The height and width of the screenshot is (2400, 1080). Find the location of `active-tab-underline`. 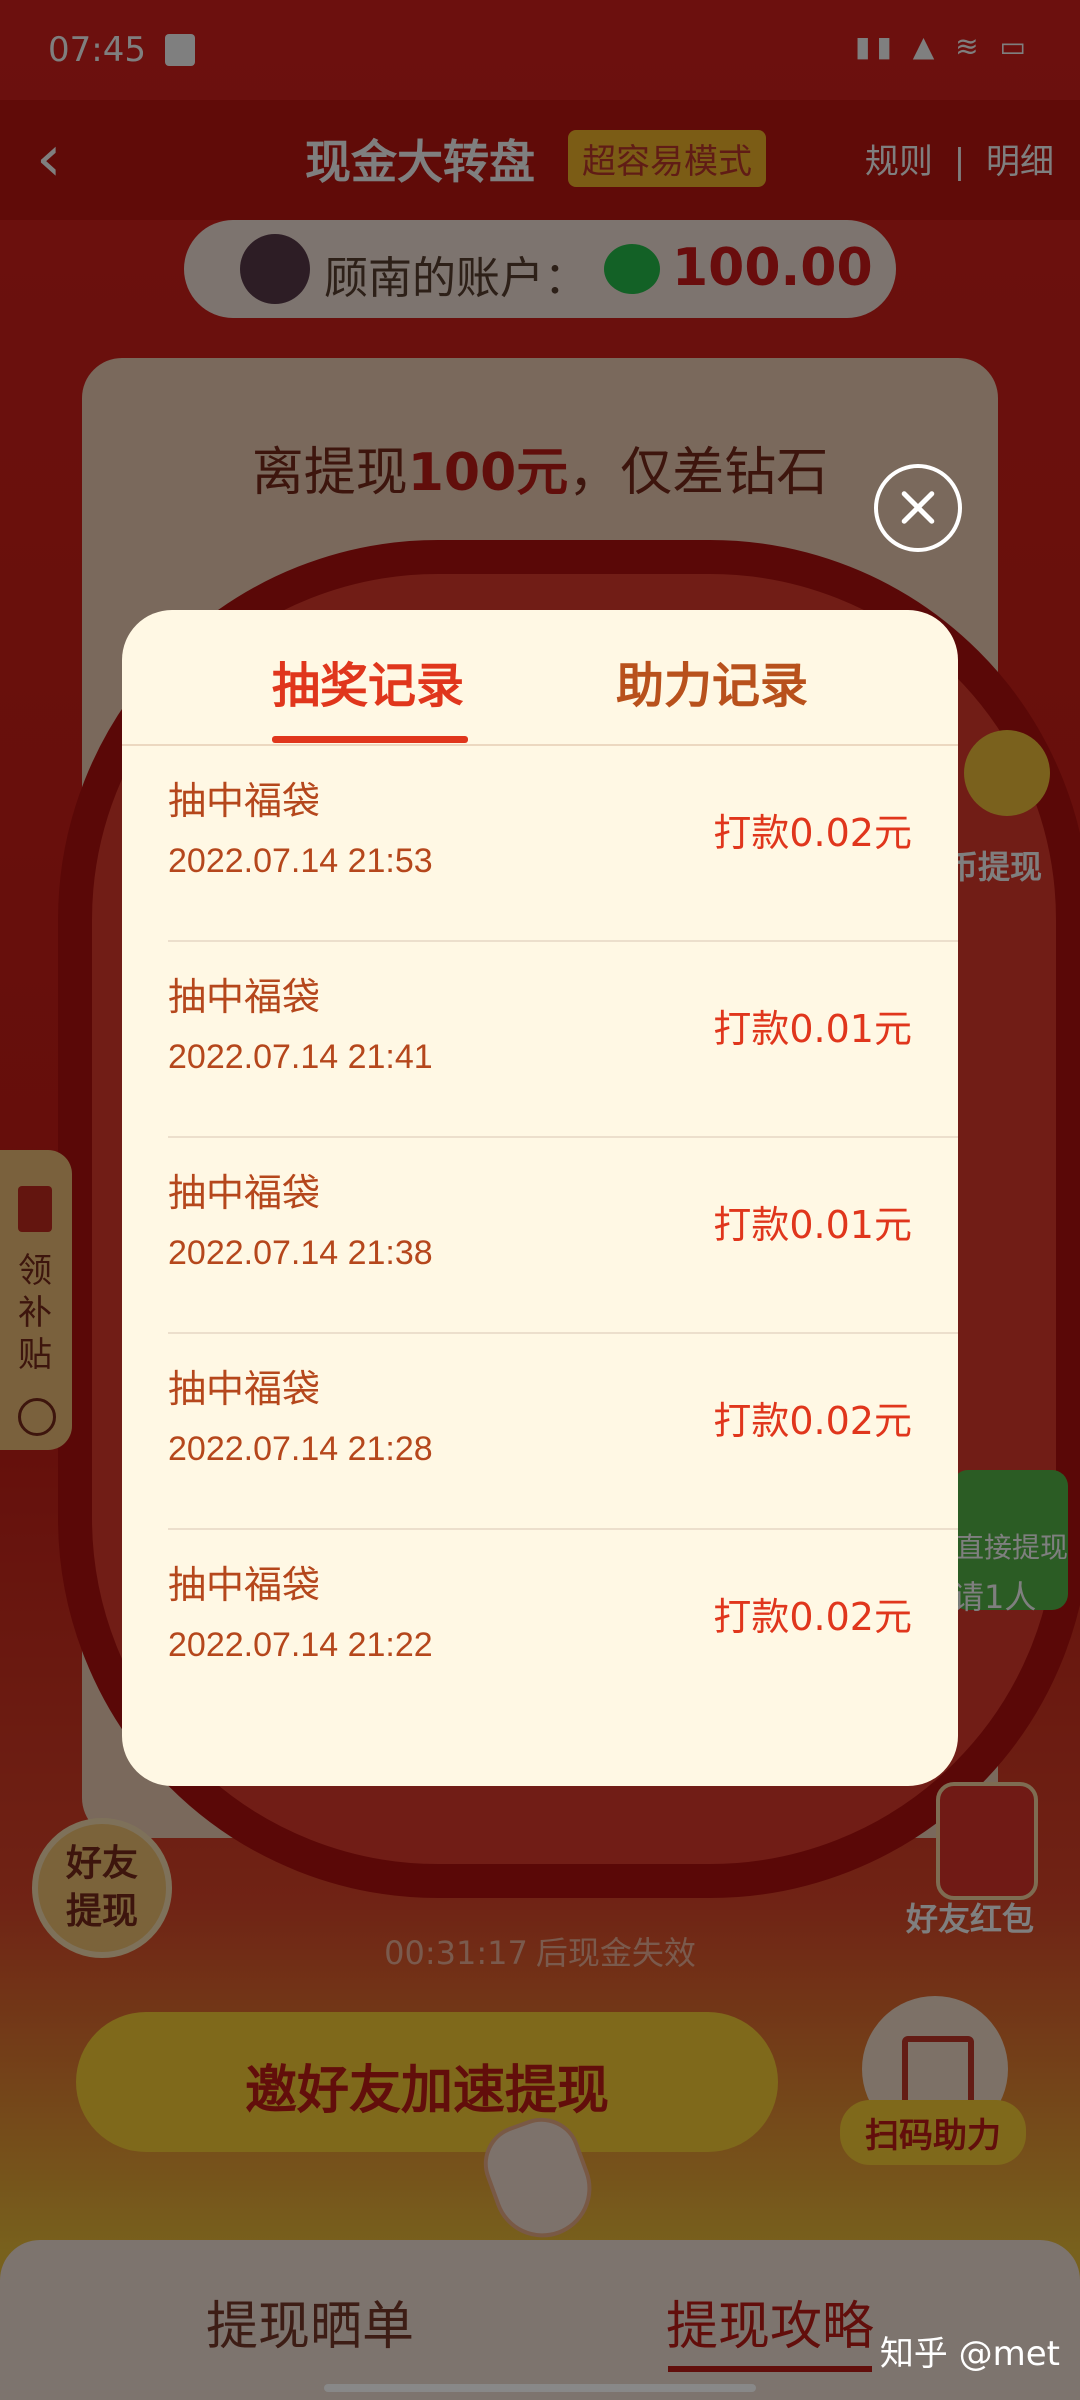

active-tab-underline is located at coordinates (370, 739).